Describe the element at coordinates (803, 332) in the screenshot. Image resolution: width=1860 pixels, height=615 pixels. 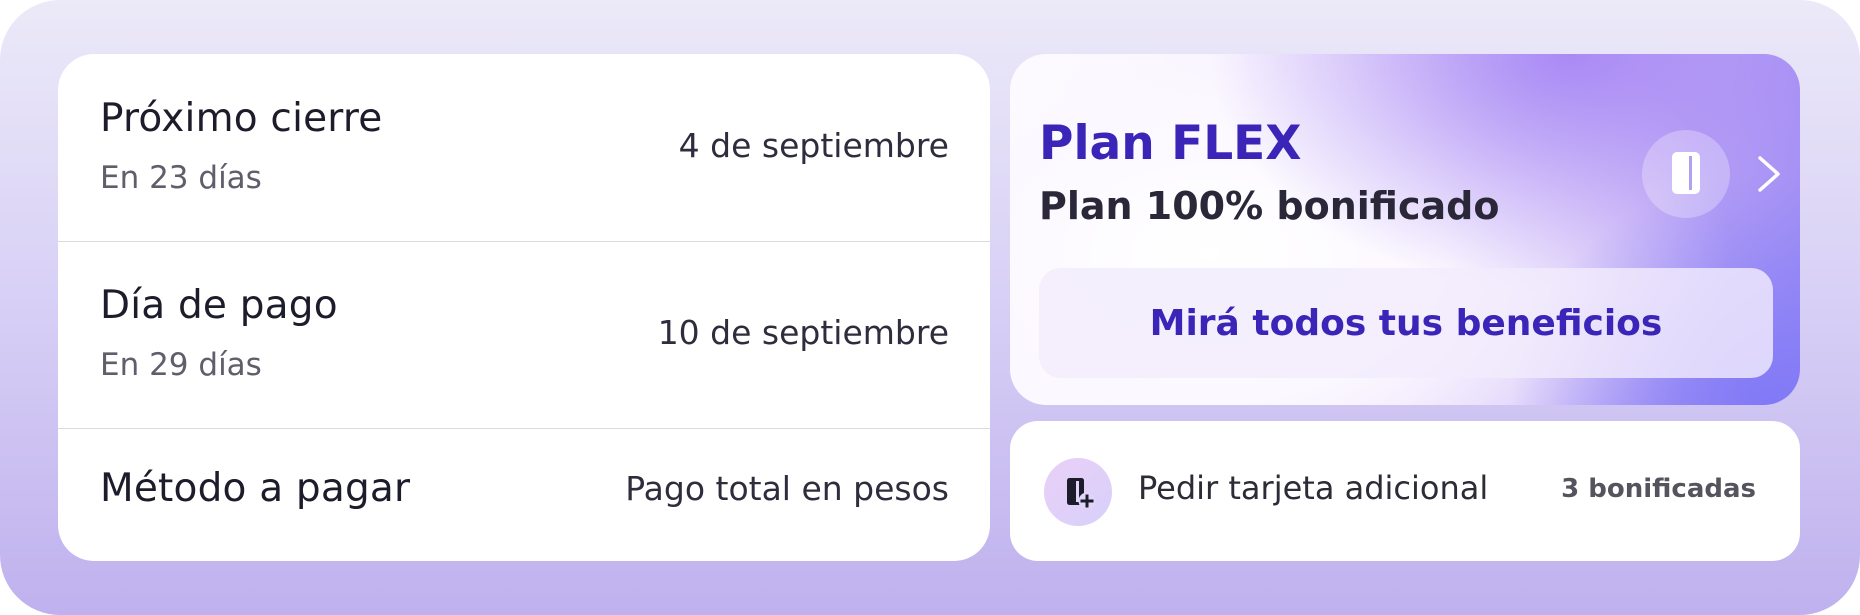
I see `payment-date-value: 10 de septiembre` at that location.